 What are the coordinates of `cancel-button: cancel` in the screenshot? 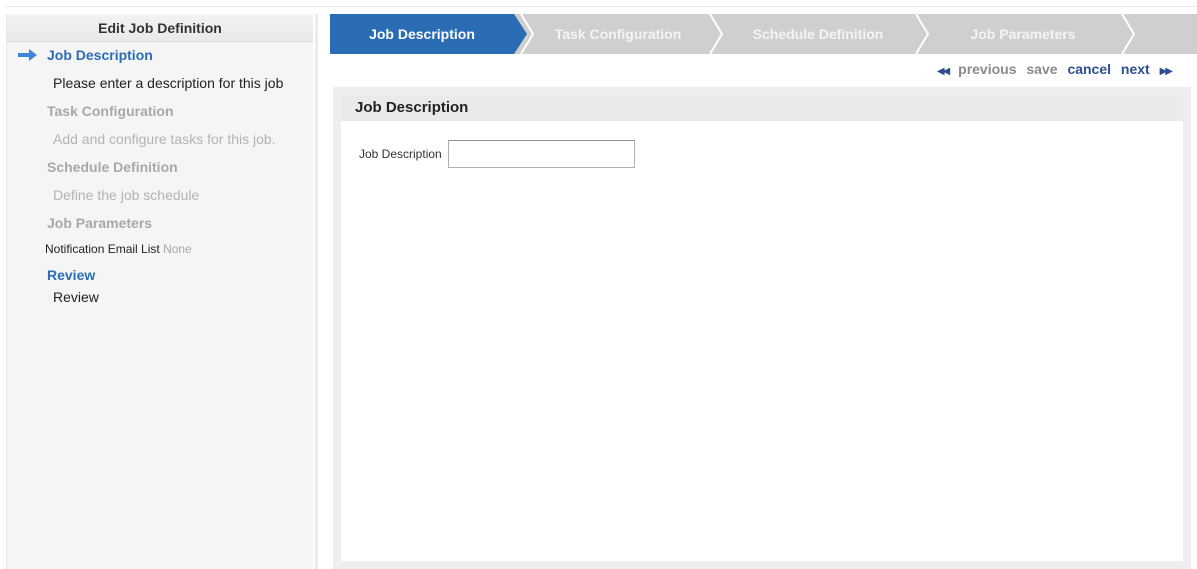 It's located at (1089, 69).